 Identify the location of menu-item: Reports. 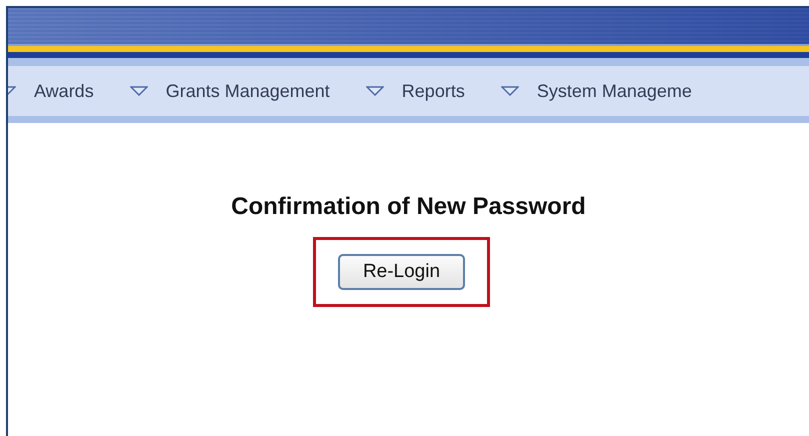
(433, 91).